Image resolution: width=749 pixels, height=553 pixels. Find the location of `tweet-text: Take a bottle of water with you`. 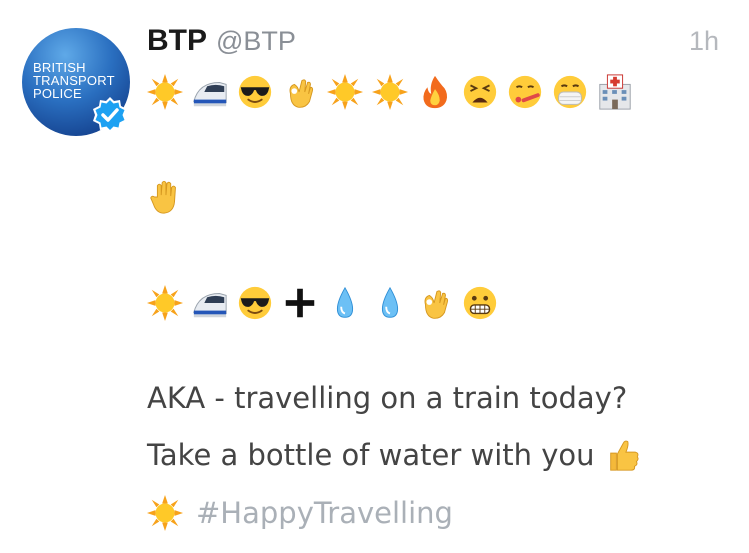

tweet-text: Take a bottle of water with you is located at coordinates (371, 455).